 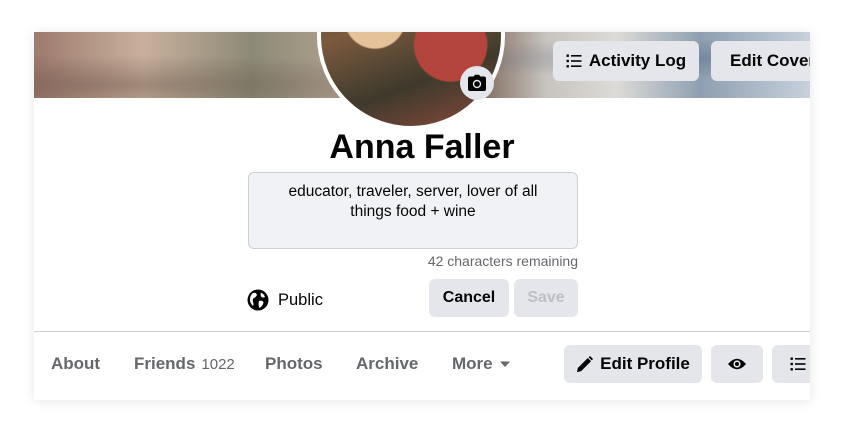 I want to click on privacy-selector: Public, so click(x=285, y=300).